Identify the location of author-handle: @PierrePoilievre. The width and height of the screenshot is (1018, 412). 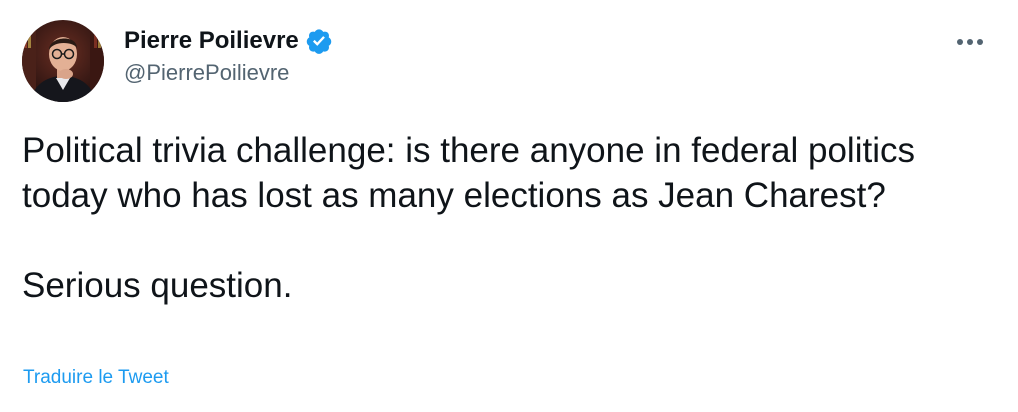
(228, 73).